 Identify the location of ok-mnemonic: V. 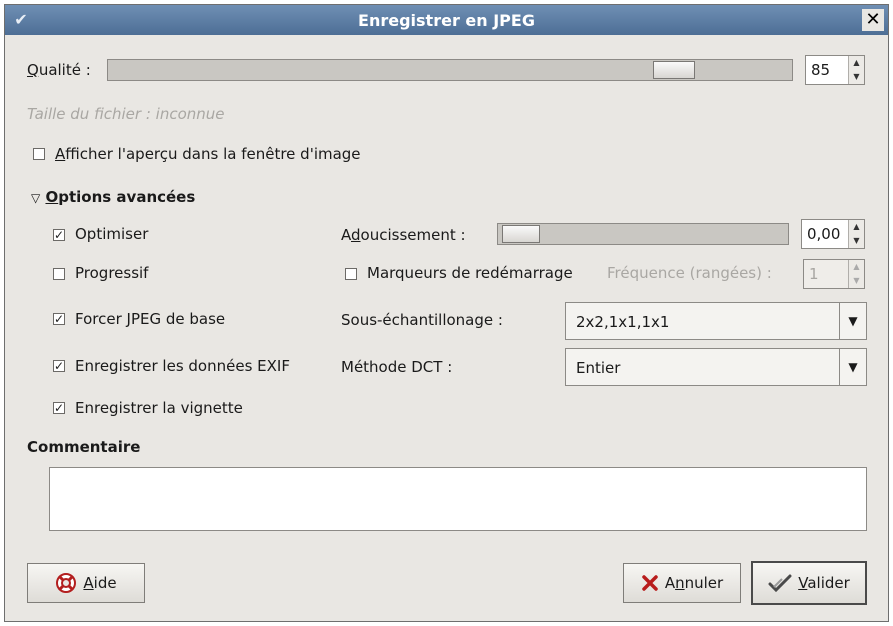
(803, 583).